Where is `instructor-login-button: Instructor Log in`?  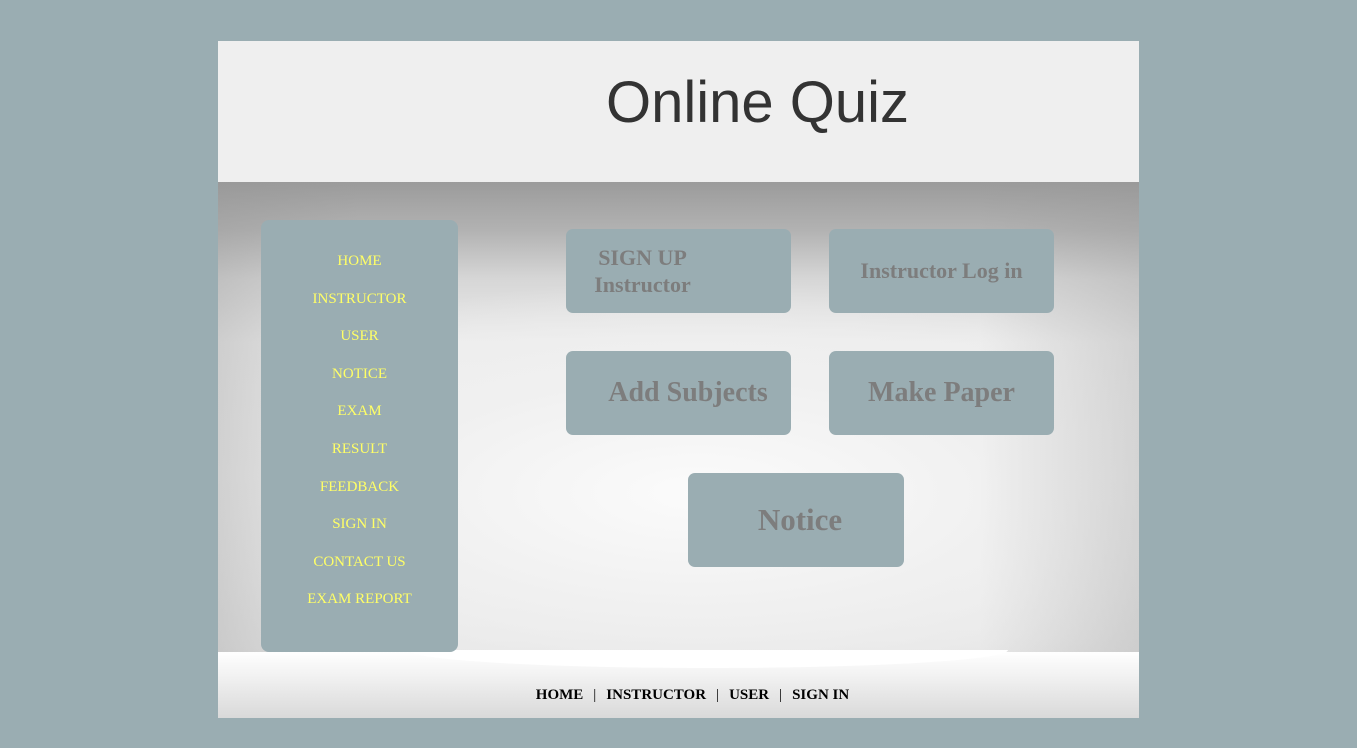 instructor-login-button: Instructor Log in is located at coordinates (941, 271).